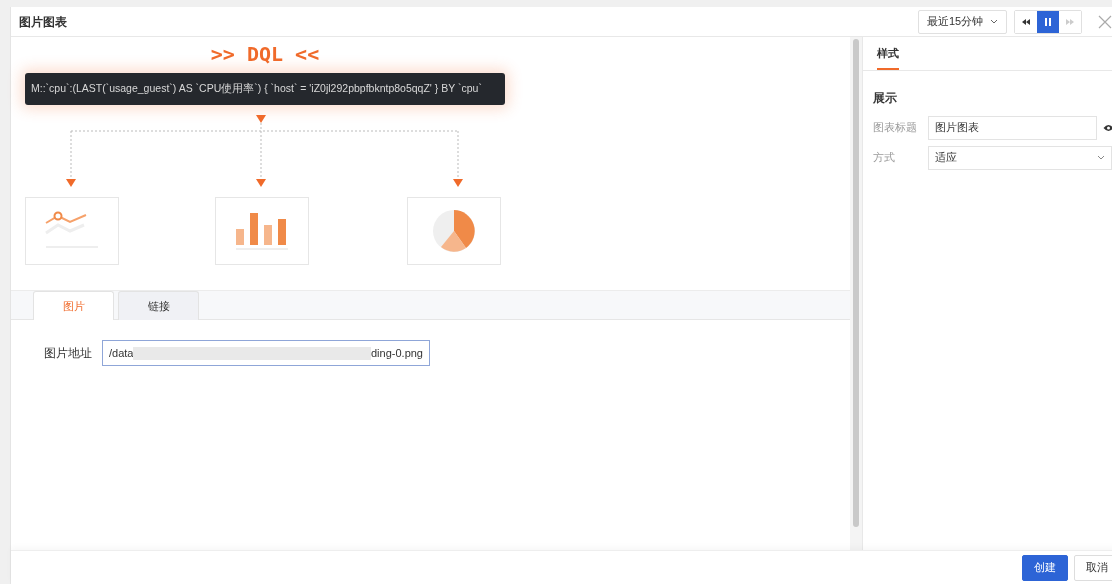 The width and height of the screenshot is (1112, 584). I want to click on rewind-icon, so click(1026, 21).